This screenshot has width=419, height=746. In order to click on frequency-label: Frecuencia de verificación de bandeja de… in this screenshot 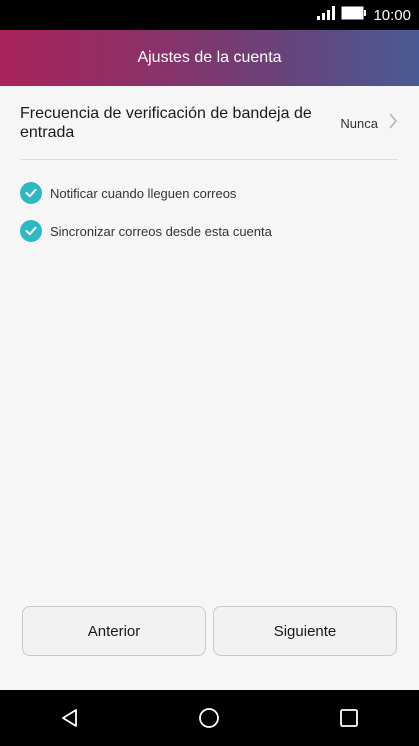, I will do `click(166, 123)`.